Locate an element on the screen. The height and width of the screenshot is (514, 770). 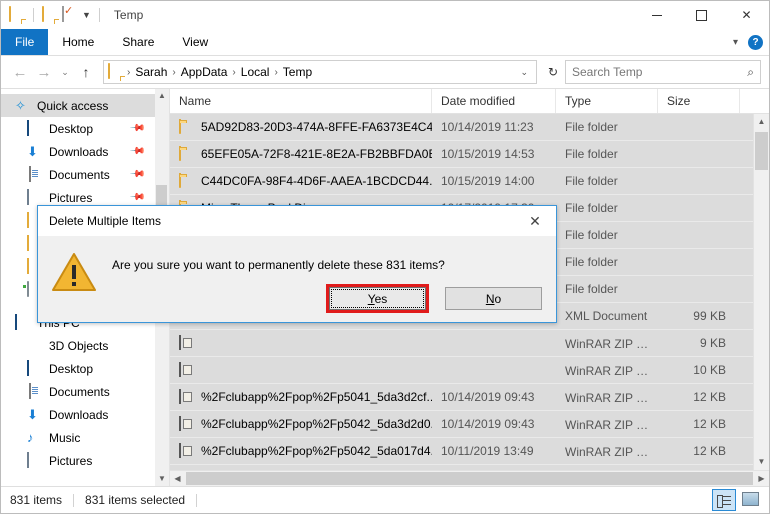
minimize-button is located at coordinates (656, 15).